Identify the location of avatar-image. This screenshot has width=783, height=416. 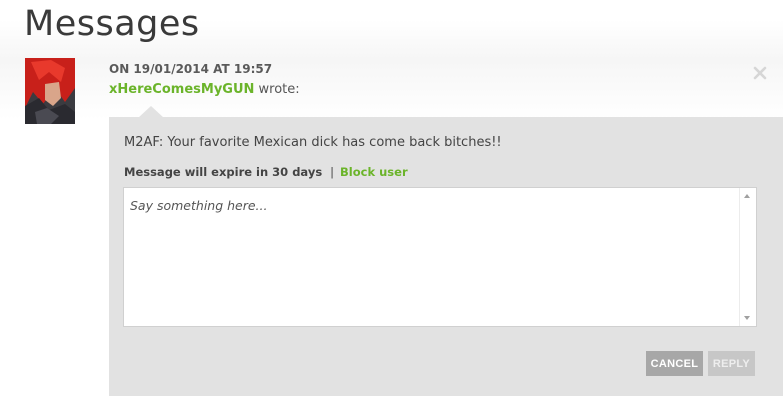
(50, 91).